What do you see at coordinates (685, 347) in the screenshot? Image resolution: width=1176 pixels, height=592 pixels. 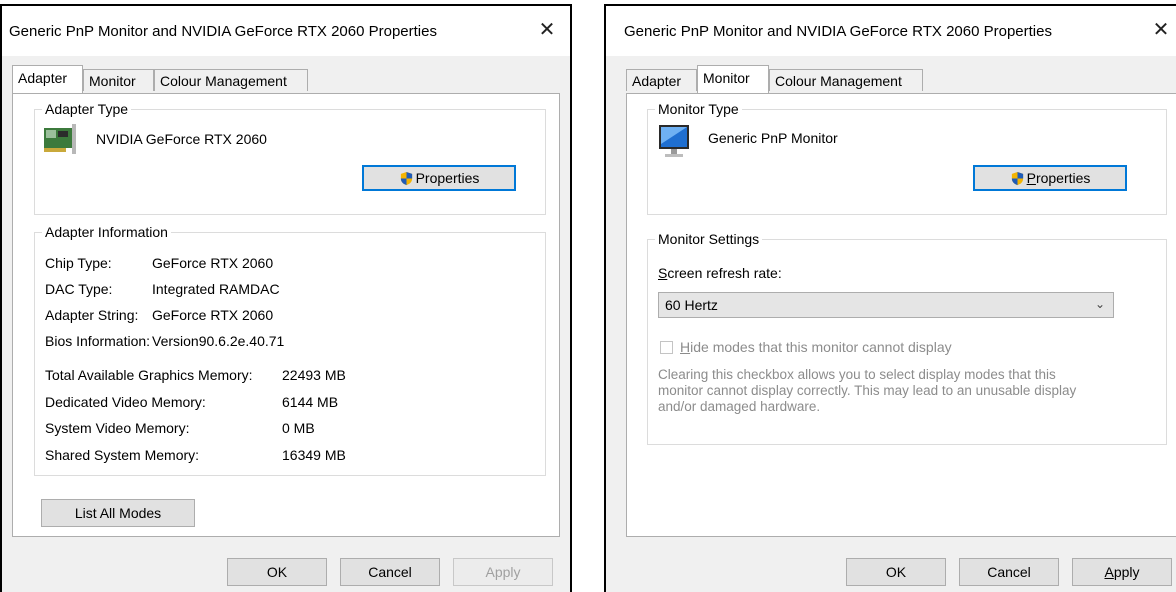 I see `mnemonic: H` at bounding box center [685, 347].